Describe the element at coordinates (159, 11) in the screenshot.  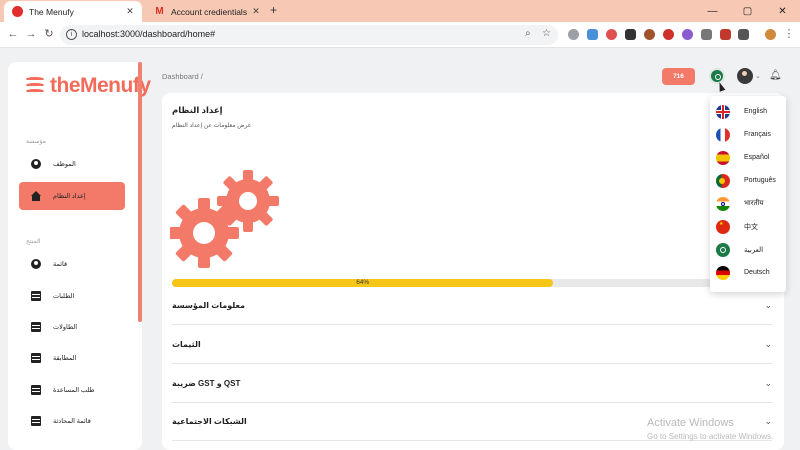
I see `gmail-favicon-icon: M` at that location.